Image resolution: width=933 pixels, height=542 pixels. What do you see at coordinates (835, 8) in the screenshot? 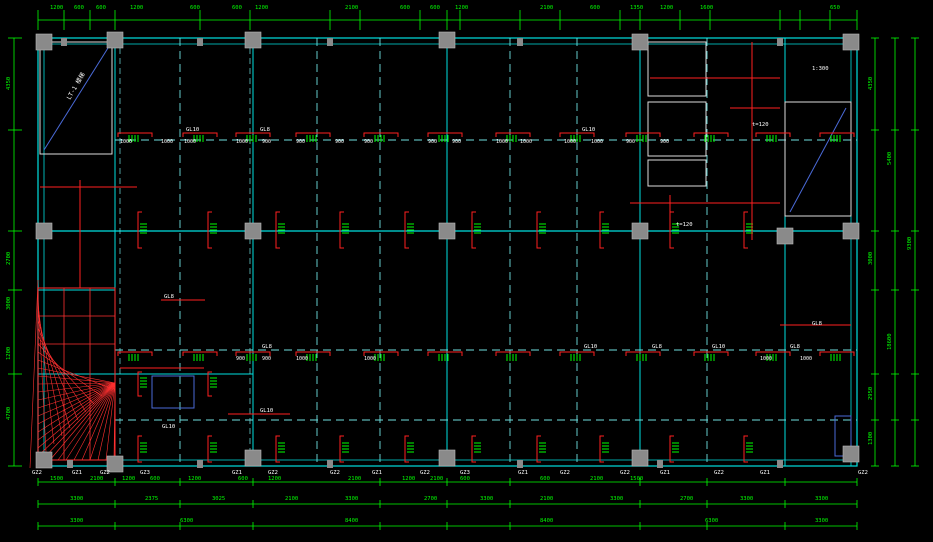
I see `top-dim-label: 650` at bounding box center [835, 8].